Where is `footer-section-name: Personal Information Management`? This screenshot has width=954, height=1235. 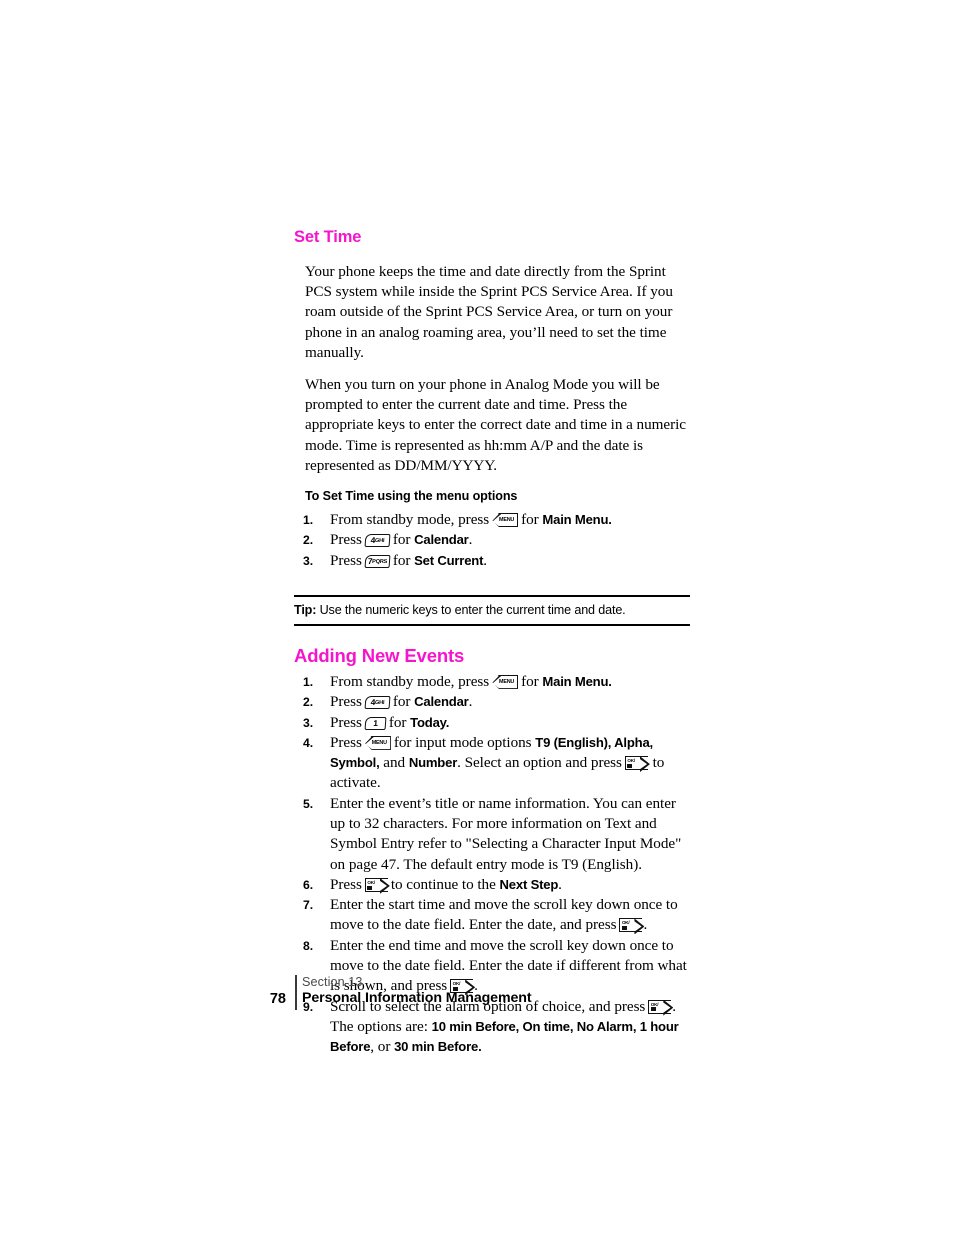 footer-section-name: Personal Information Management is located at coordinates (417, 998).